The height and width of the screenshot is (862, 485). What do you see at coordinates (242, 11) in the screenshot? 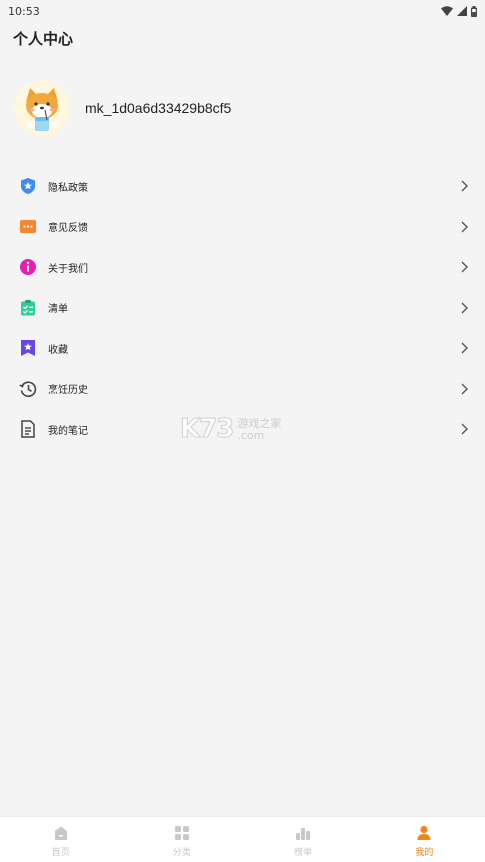
I see `status-bar: 10:53` at bounding box center [242, 11].